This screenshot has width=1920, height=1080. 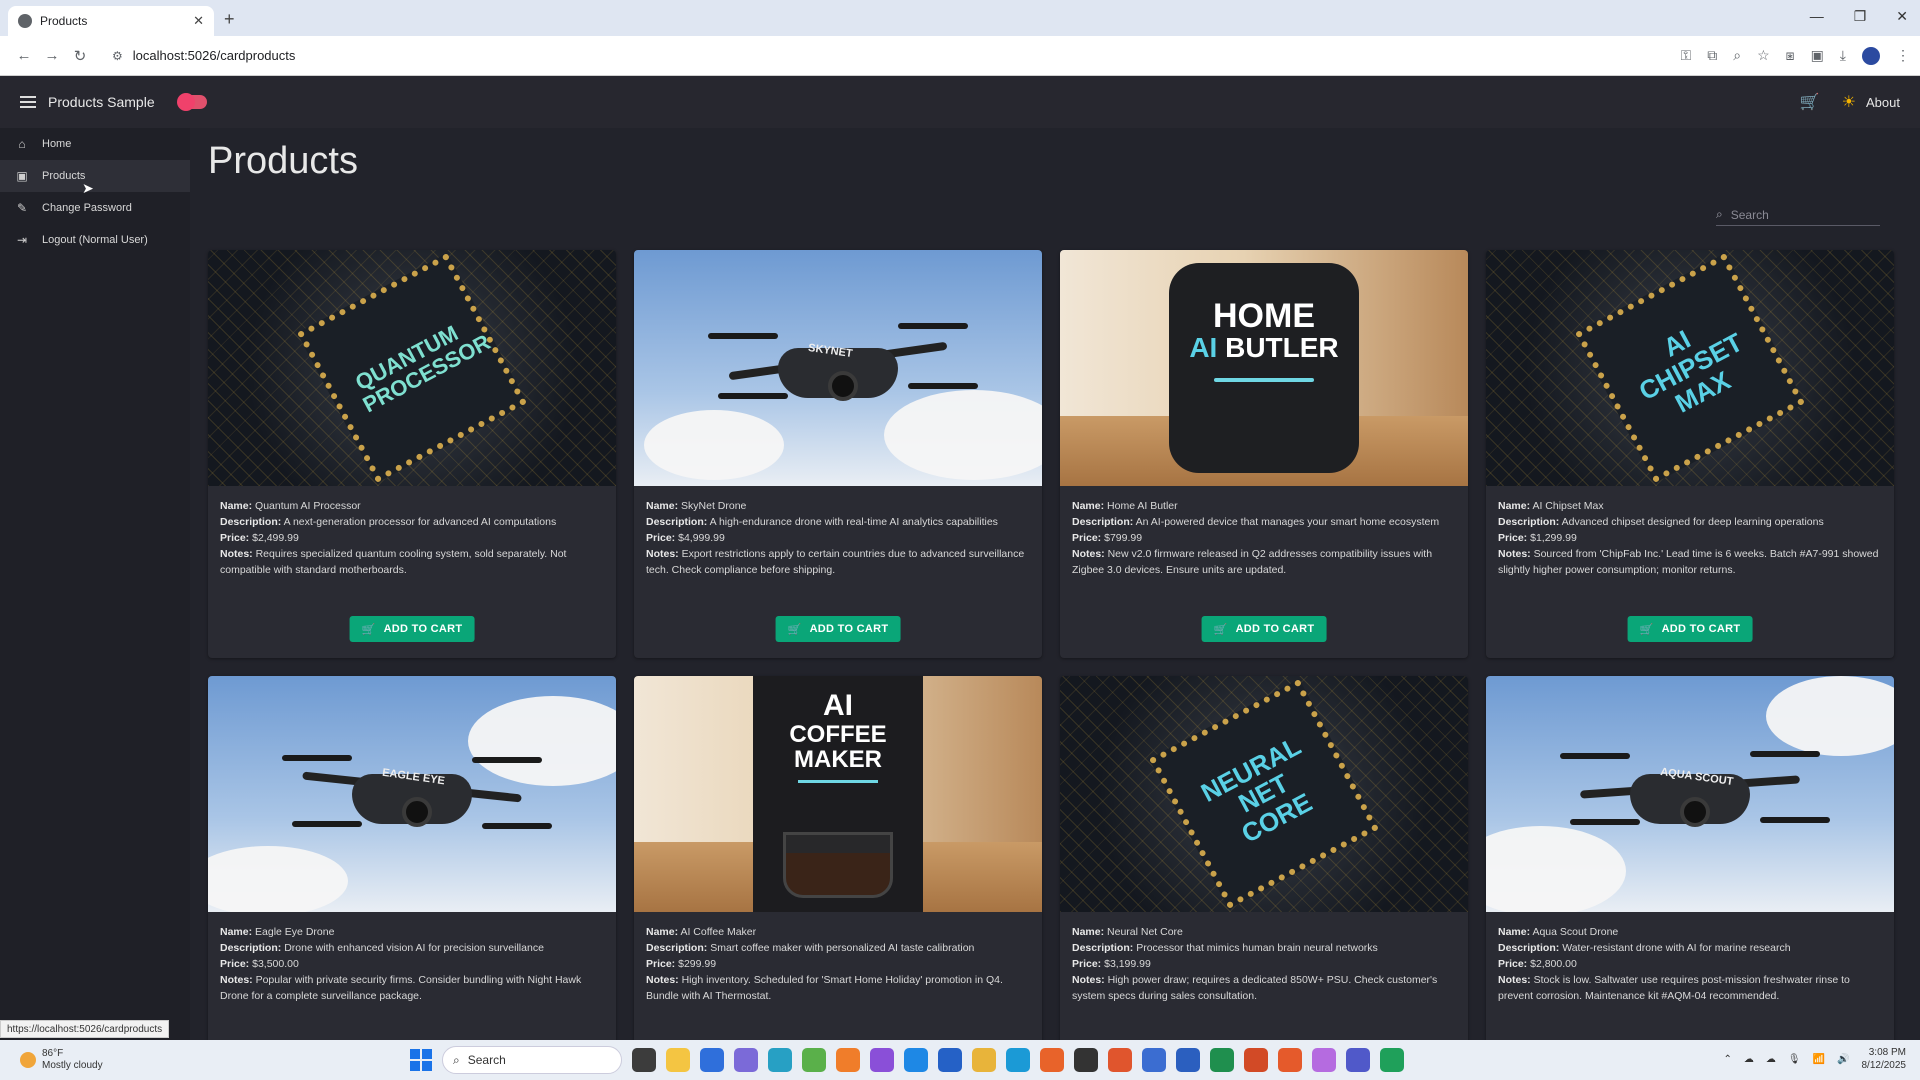 I want to click on clock: 3:08 PM 8/12/2025, so click(x=1884, y=1059).